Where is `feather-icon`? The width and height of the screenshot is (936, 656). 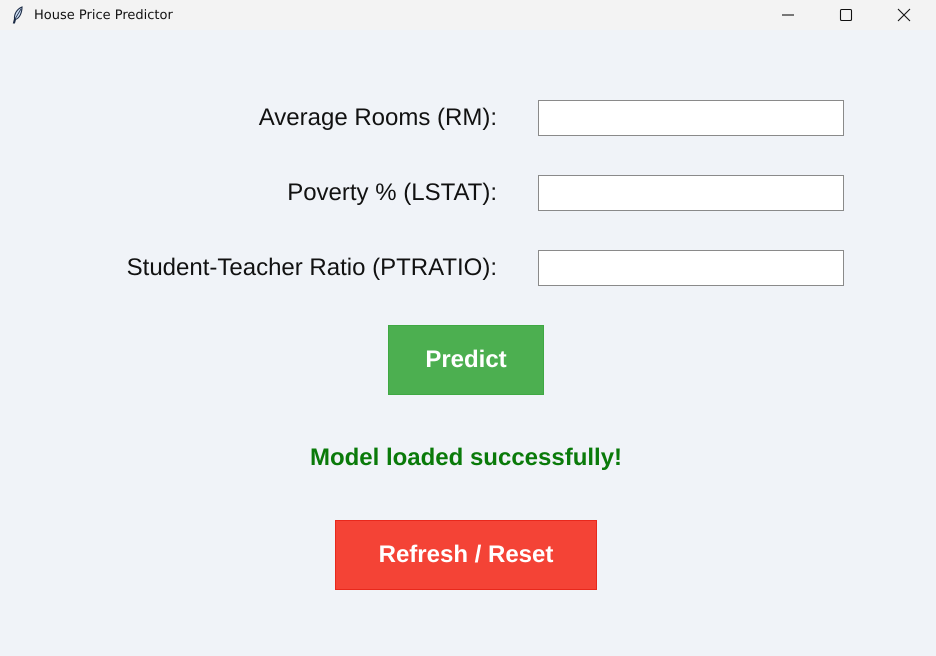
feather-icon is located at coordinates (17, 15).